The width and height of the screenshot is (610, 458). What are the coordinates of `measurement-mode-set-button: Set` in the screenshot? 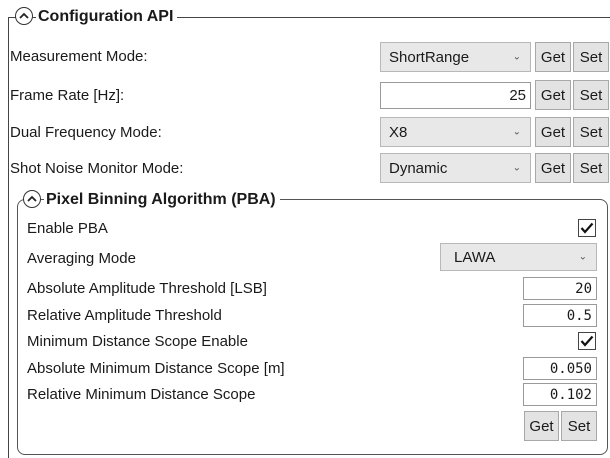 It's located at (591, 57).